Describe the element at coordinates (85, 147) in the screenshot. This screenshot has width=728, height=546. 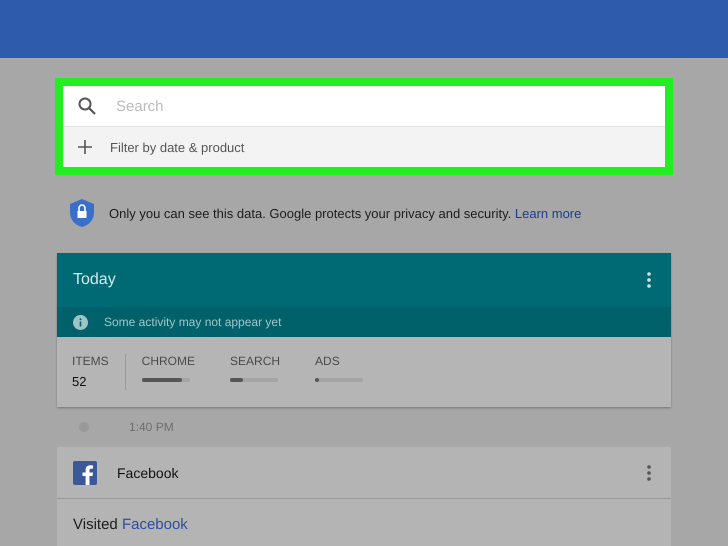
I see `plus-icon` at that location.